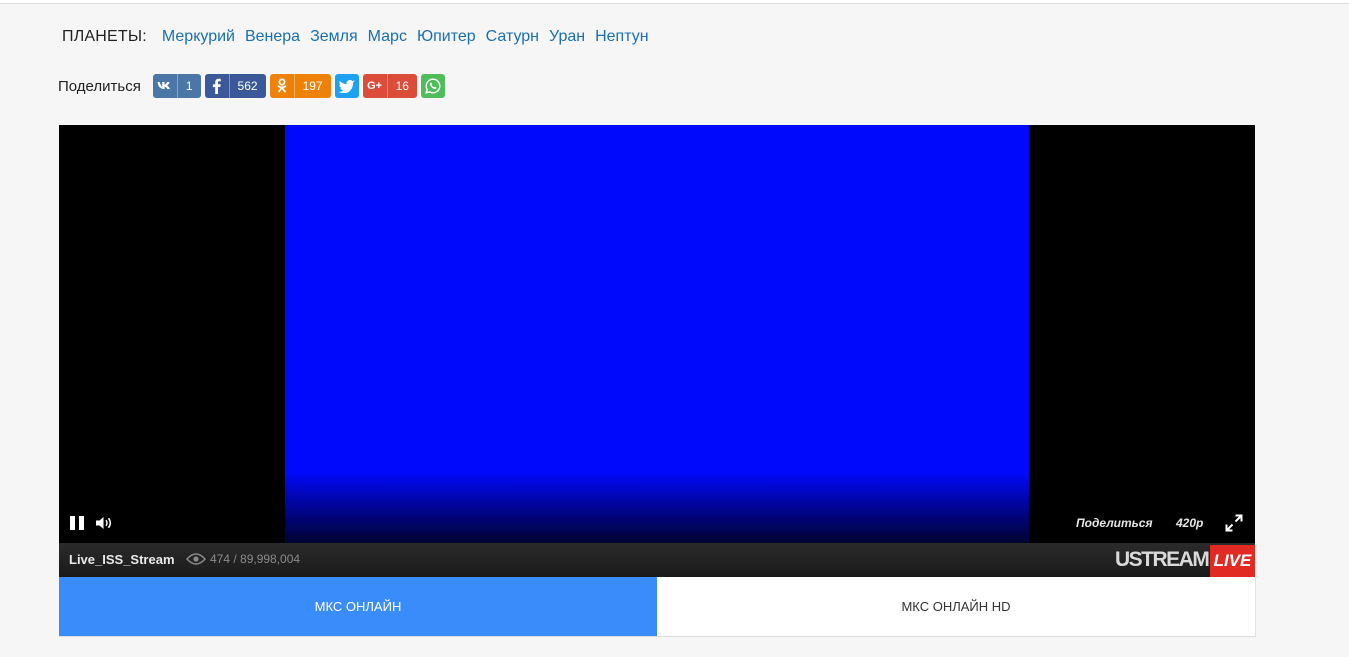 The height and width of the screenshot is (657, 1349). I want to click on ustream-logo: USTREAM, so click(1162, 560).